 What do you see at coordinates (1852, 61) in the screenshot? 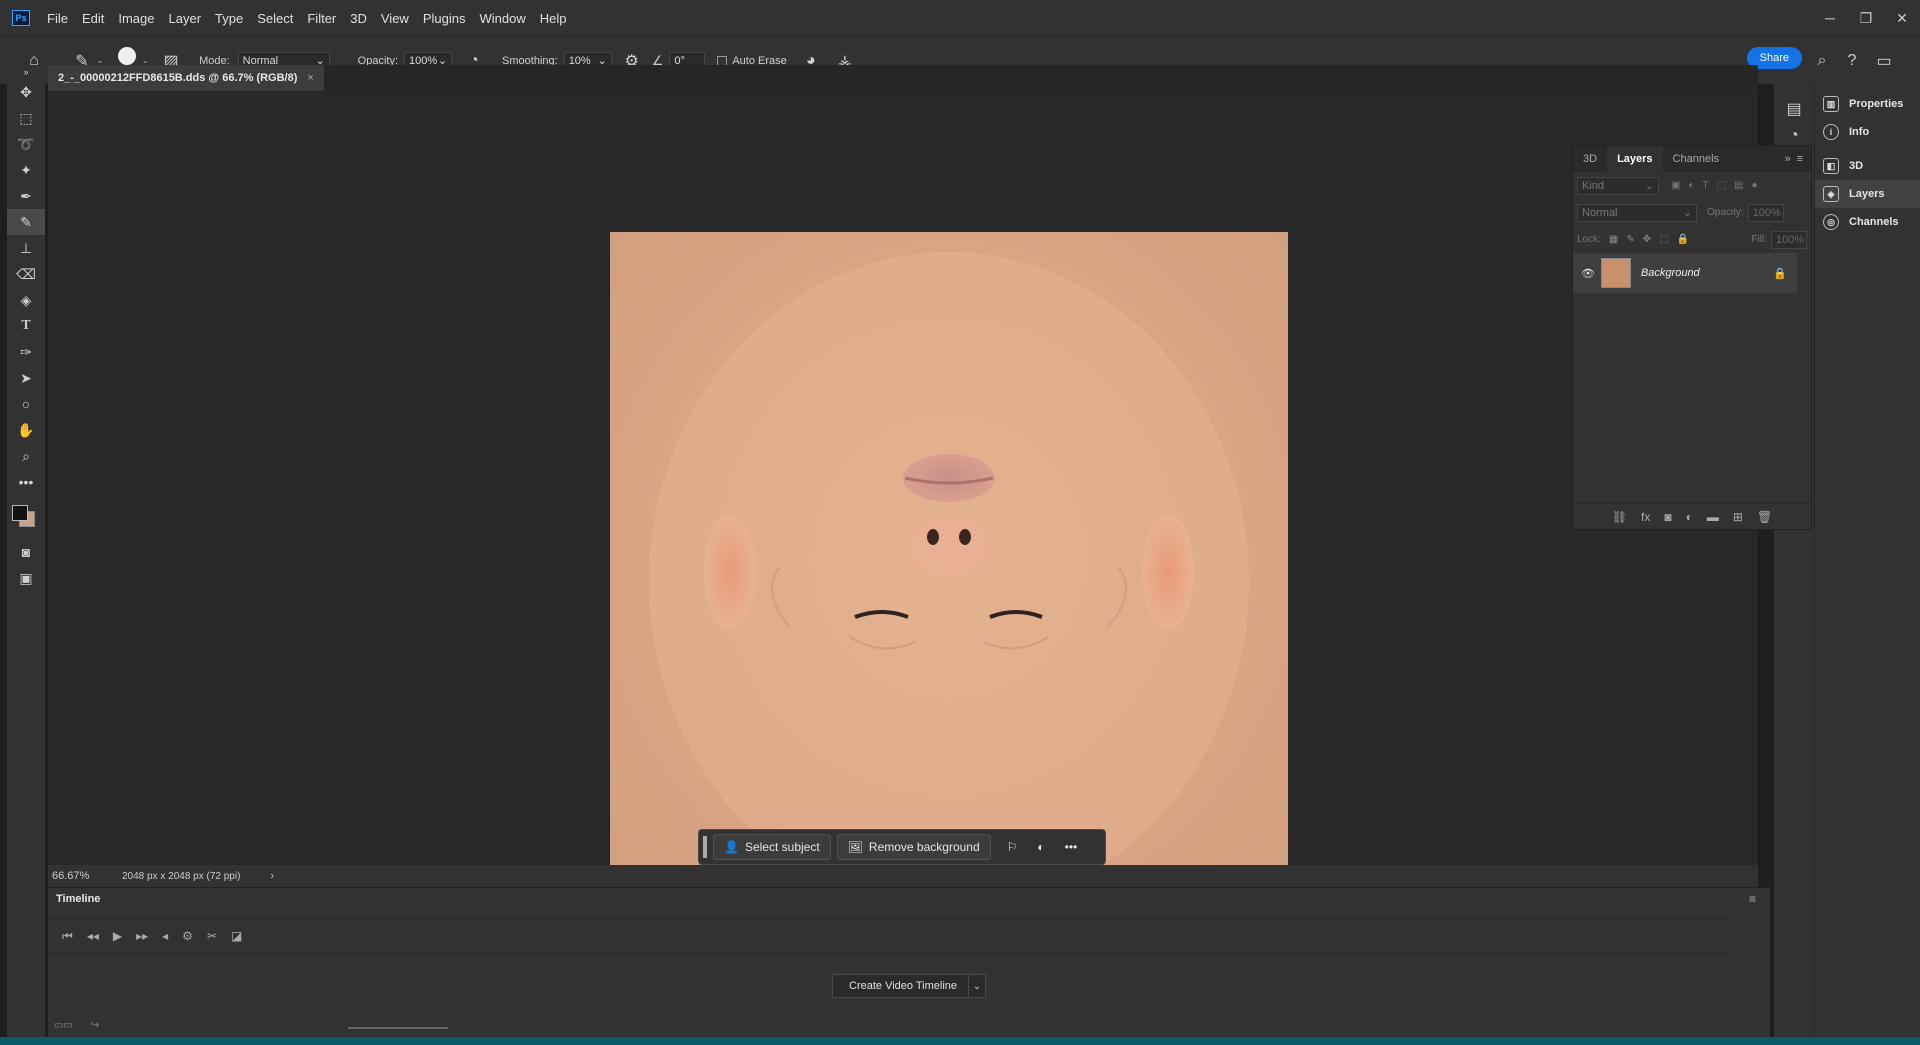
I see `help-icon: ?` at bounding box center [1852, 61].